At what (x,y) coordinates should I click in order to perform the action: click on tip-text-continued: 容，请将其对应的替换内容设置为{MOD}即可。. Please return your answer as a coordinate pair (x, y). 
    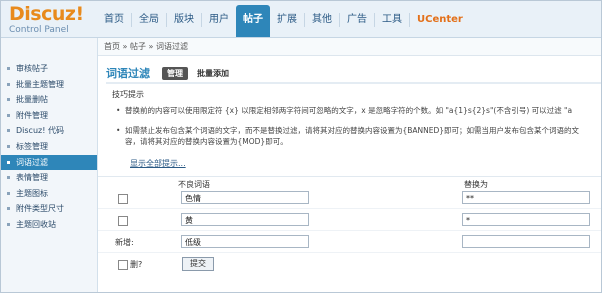
    Looking at the image, I should click on (206, 141).